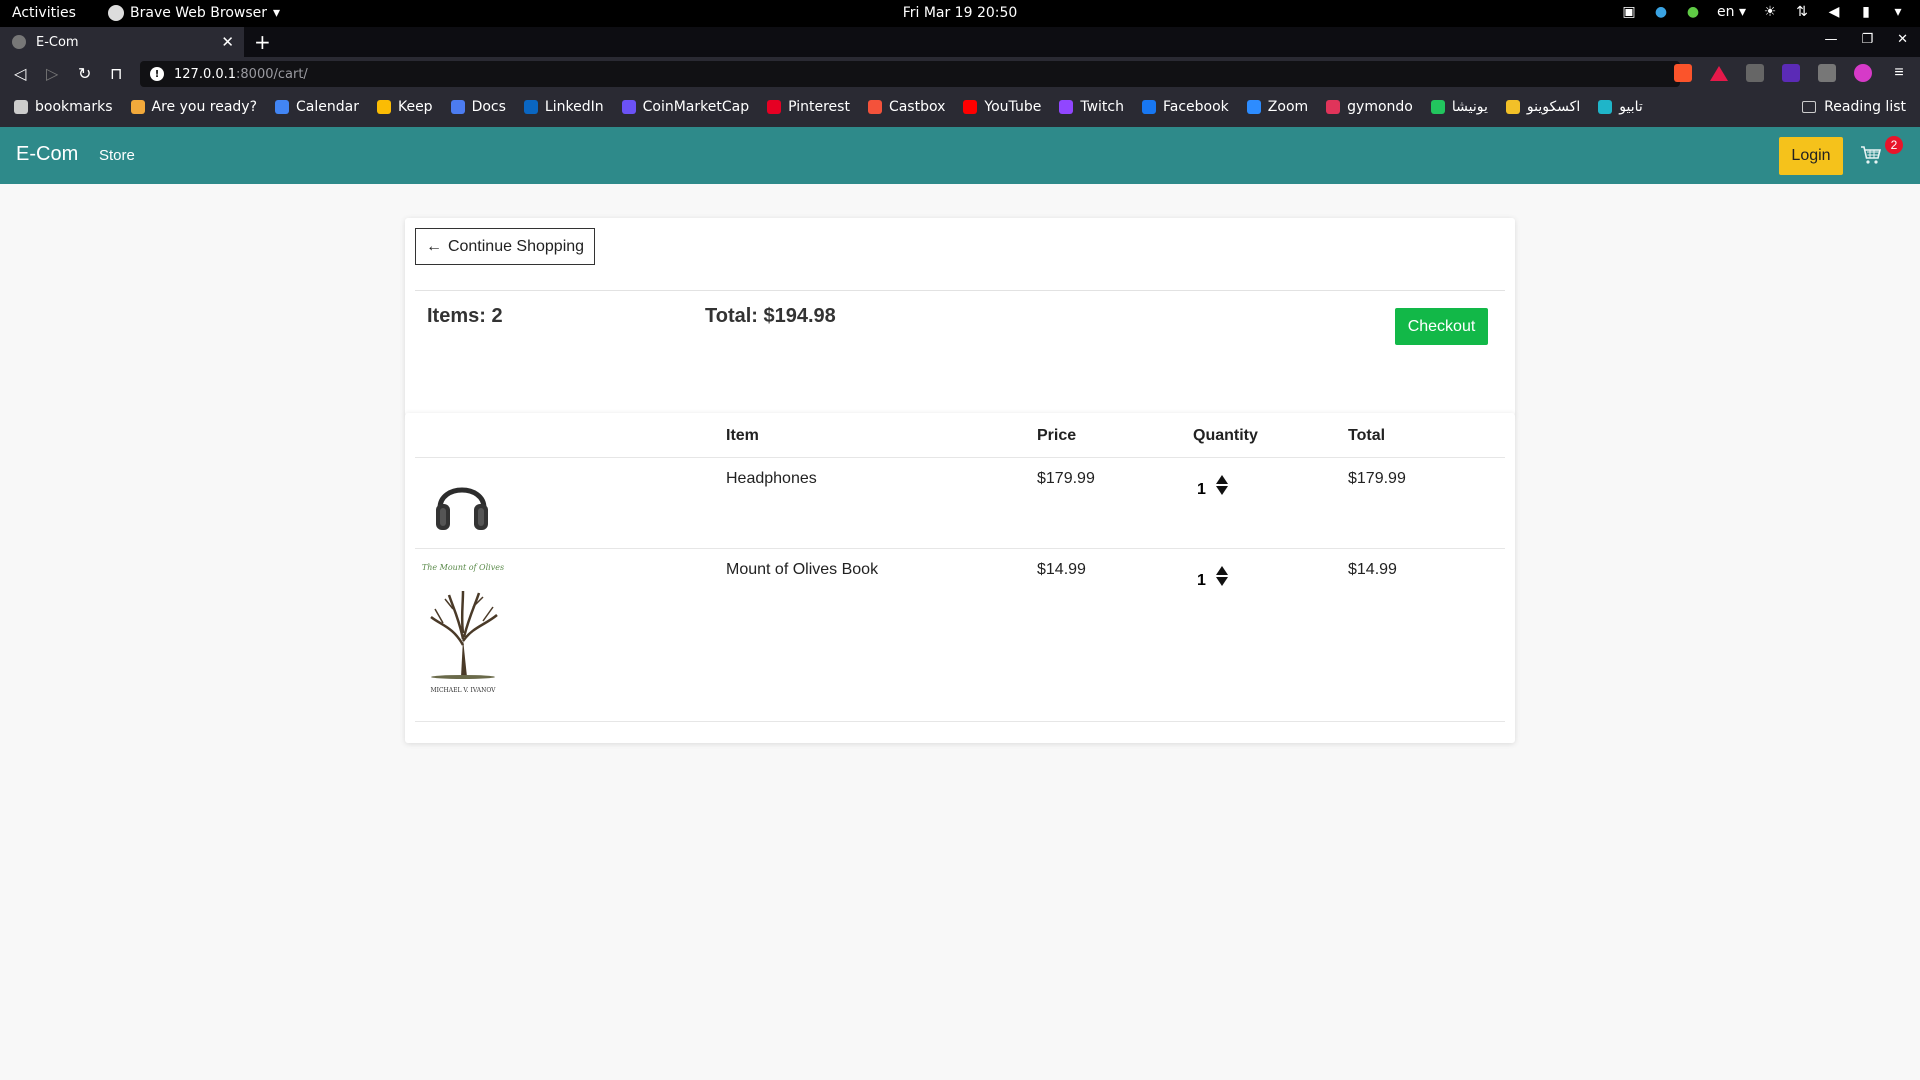 Image resolution: width=1920 pixels, height=1080 pixels. What do you see at coordinates (1731, 12) in the screenshot?
I see `language-indicator: en ▾` at bounding box center [1731, 12].